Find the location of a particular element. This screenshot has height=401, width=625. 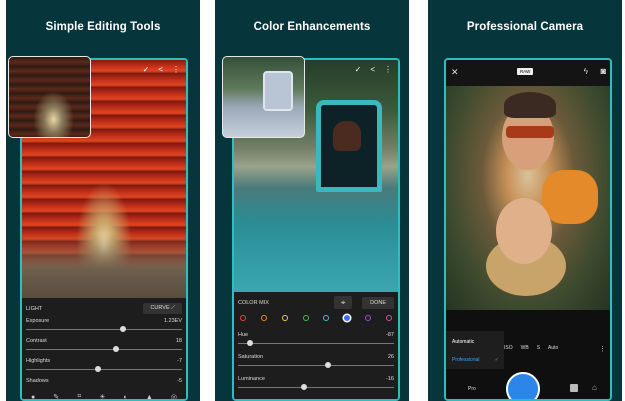

slider-label: Highlights is located at coordinates (38, 361).